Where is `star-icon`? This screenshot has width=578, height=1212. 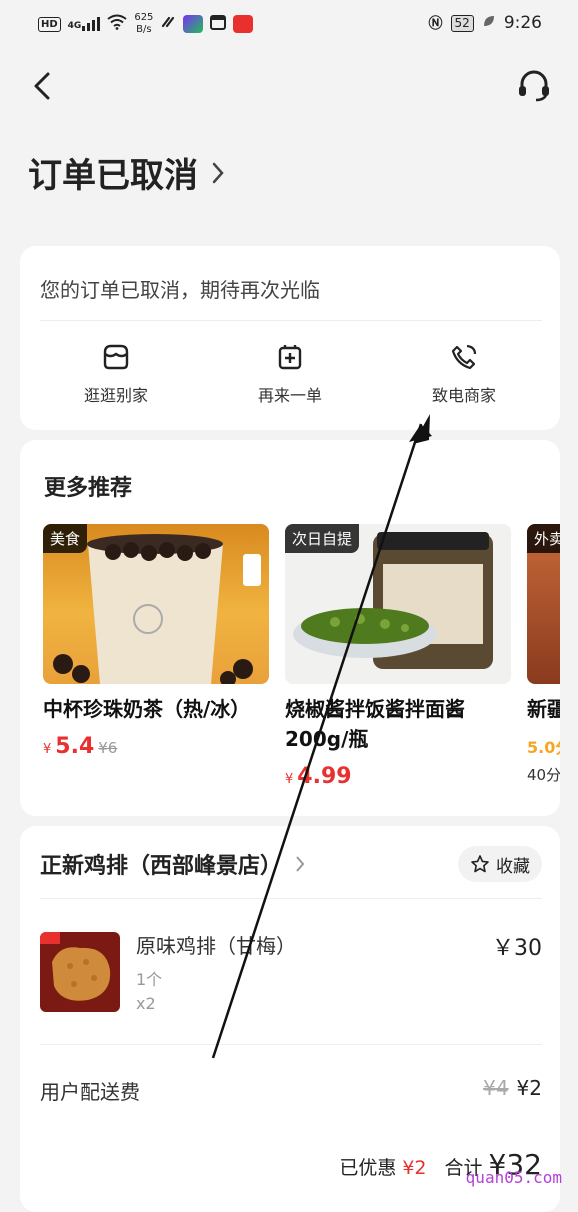
star-icon is located at coordinates (480, 864).